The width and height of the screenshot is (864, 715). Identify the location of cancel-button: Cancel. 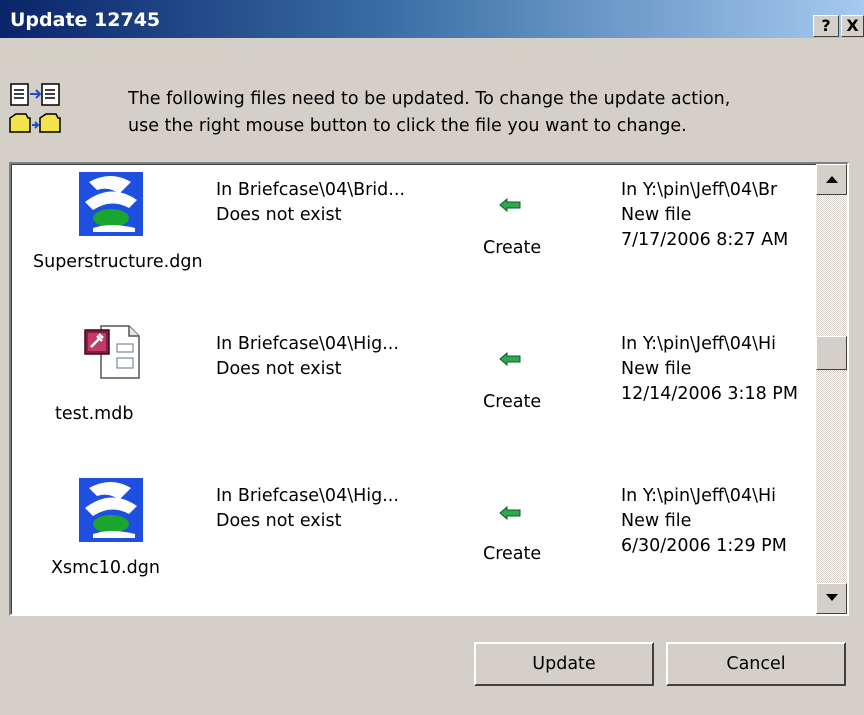
(756, 664).